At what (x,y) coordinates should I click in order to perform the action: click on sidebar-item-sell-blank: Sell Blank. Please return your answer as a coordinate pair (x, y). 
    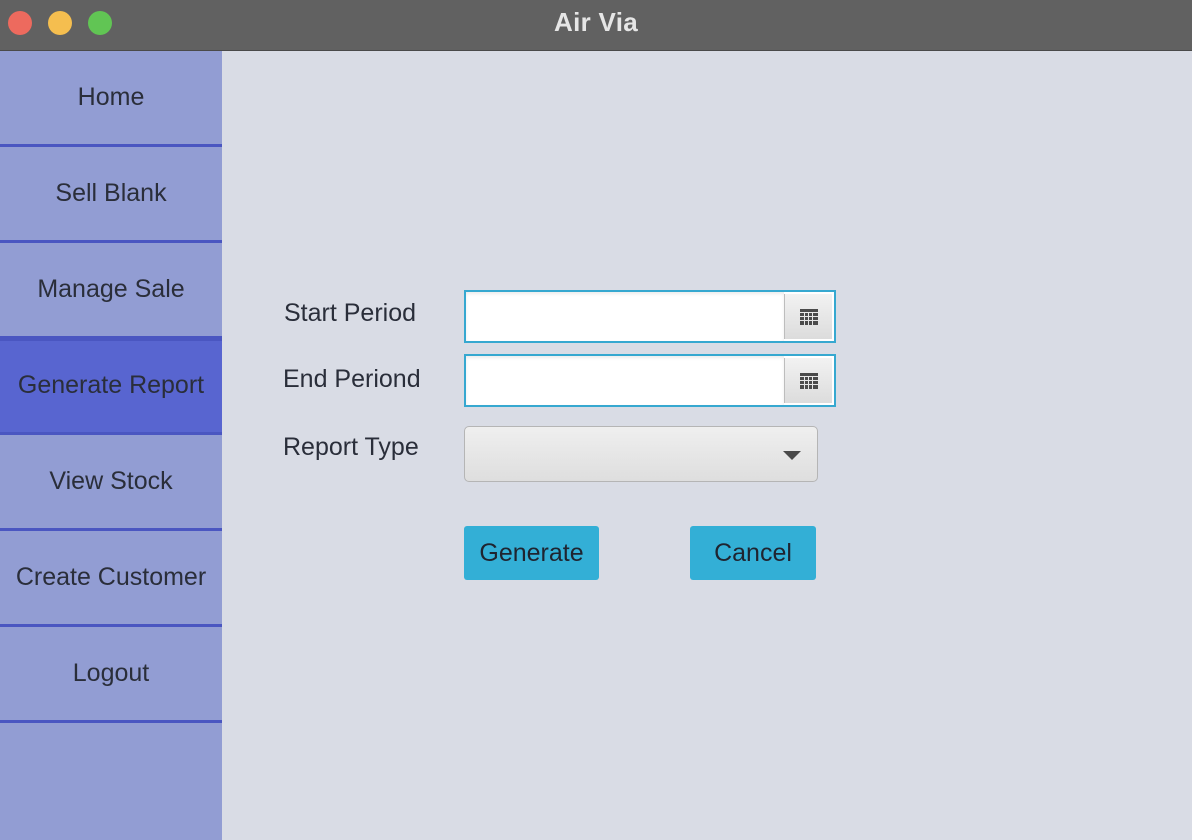
    Looking at the image, I should click on (111, 195).